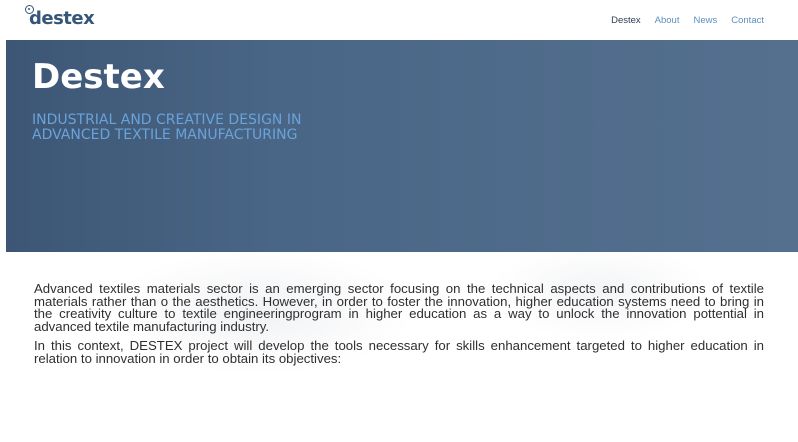 The width and height of the screenshot is (798, 442). Describe the element at coordinates (98, 77) in the screenshot. I see `hero-title: Destex` at that location.